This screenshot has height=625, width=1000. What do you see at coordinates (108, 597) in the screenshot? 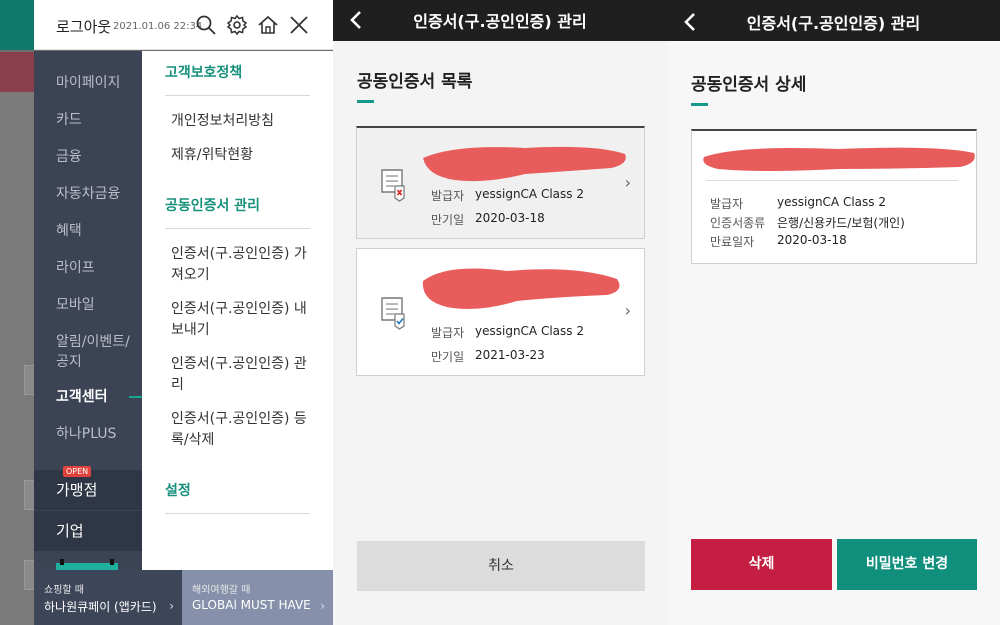
I see `banner-hana-pay: 쇼핑할 때 하나원큐페이 (앱카드) ›` at bounding box center [108, 597].